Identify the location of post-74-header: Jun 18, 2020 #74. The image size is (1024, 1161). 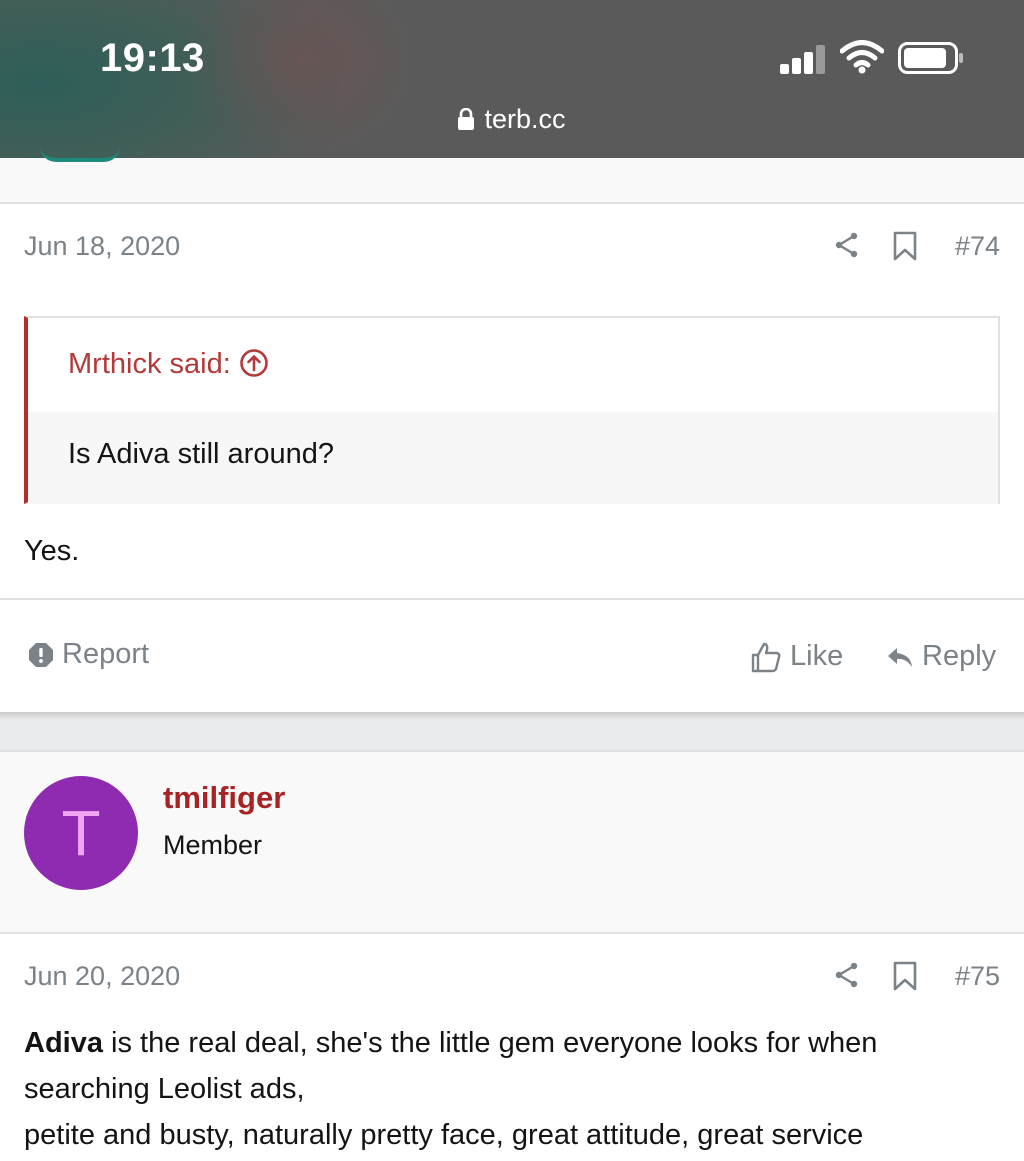
(512, 251).